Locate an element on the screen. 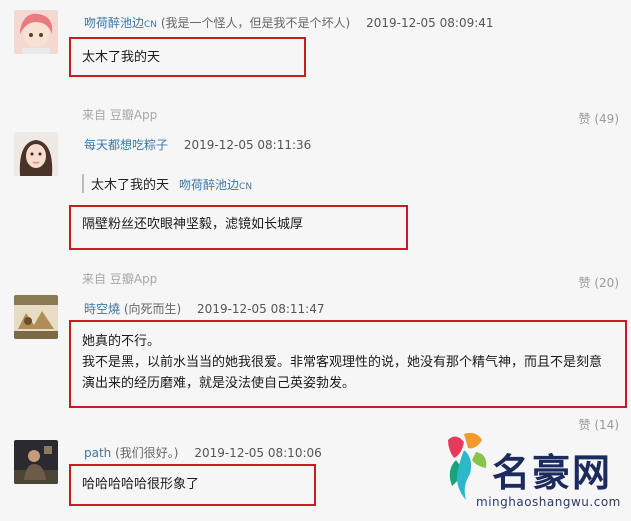  username-link: path is located at coordinates (97, 453).